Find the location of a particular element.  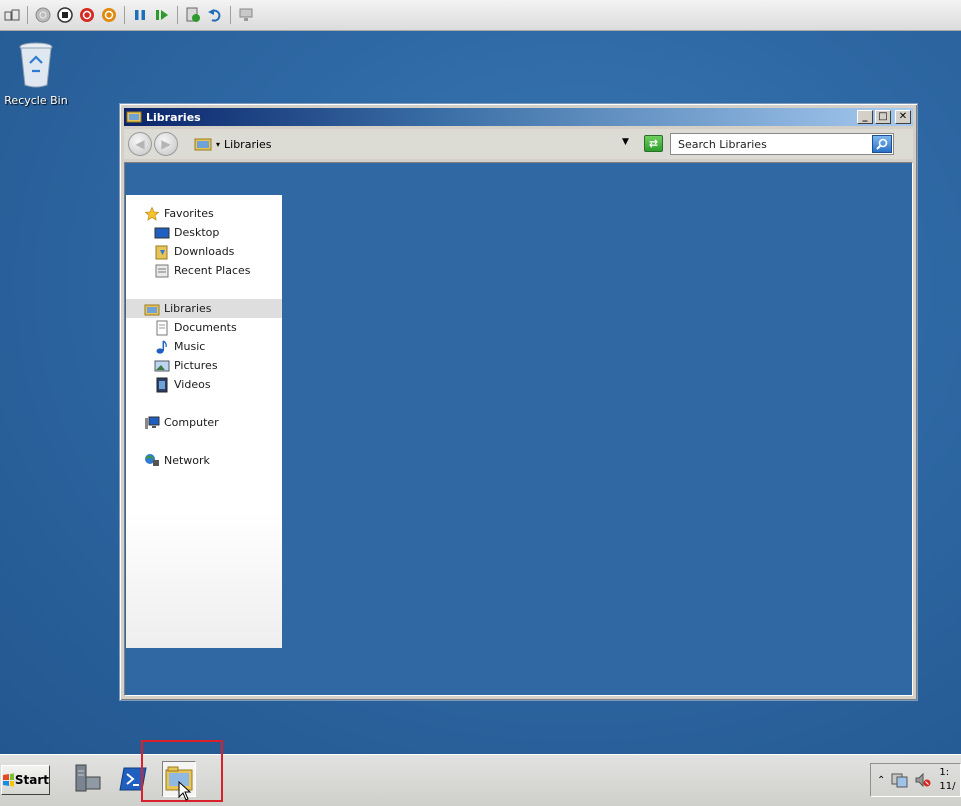

nav-videos: Videos is located at coordinates (204, 384).